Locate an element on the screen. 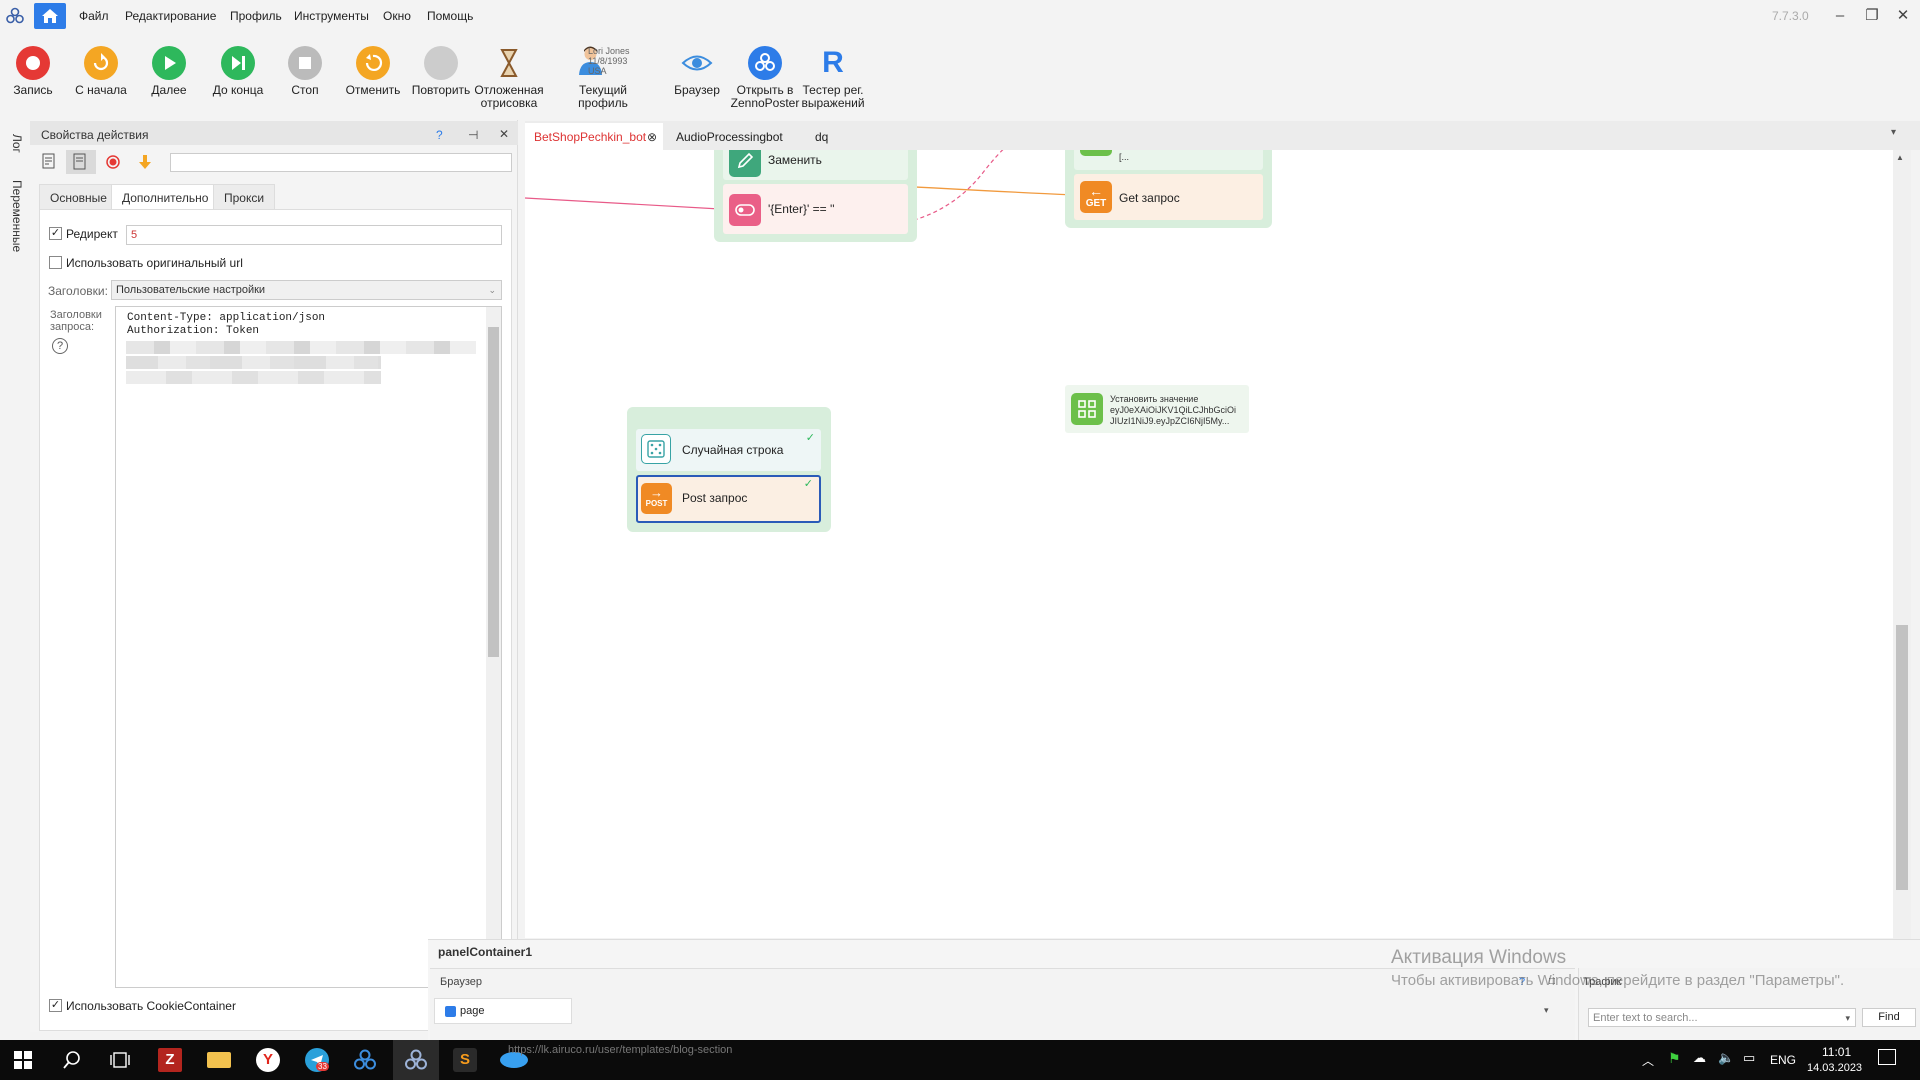 The width and height of the screenshot is (1920, 1080). replace-group: Заменить '{Enter}' == '' is located at coordinates (815, 196).